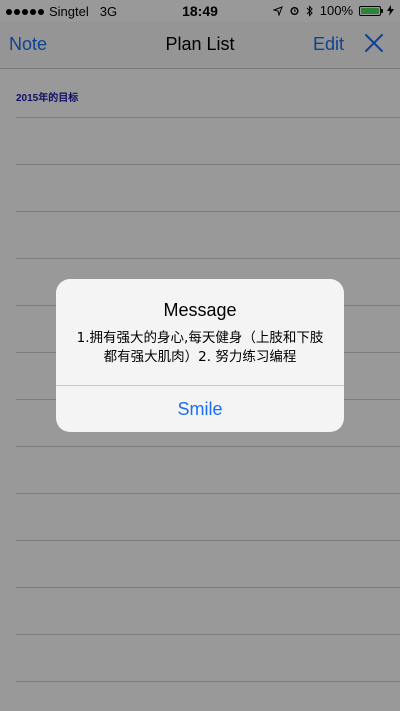 This screenshot has height=711, width=400. I want to click on alert-title: Message, so click(200, 310).